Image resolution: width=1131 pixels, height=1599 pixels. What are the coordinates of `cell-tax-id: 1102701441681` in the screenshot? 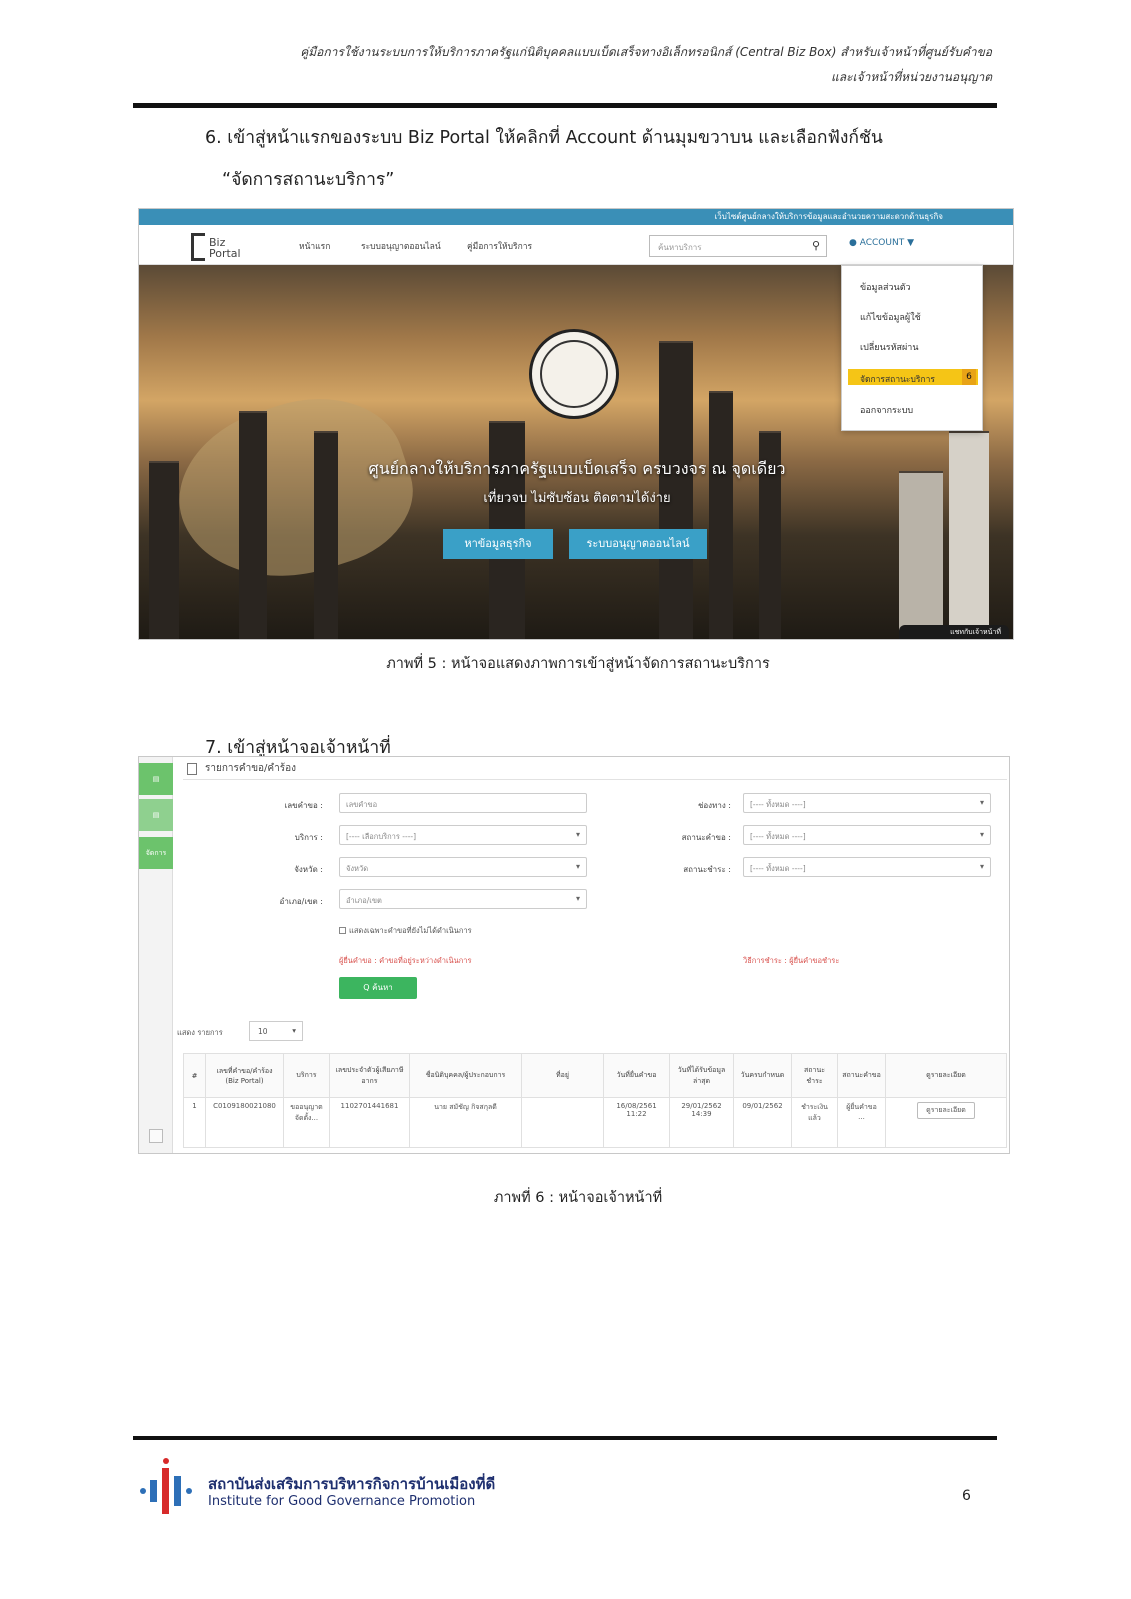 It's located at (369, 1122).